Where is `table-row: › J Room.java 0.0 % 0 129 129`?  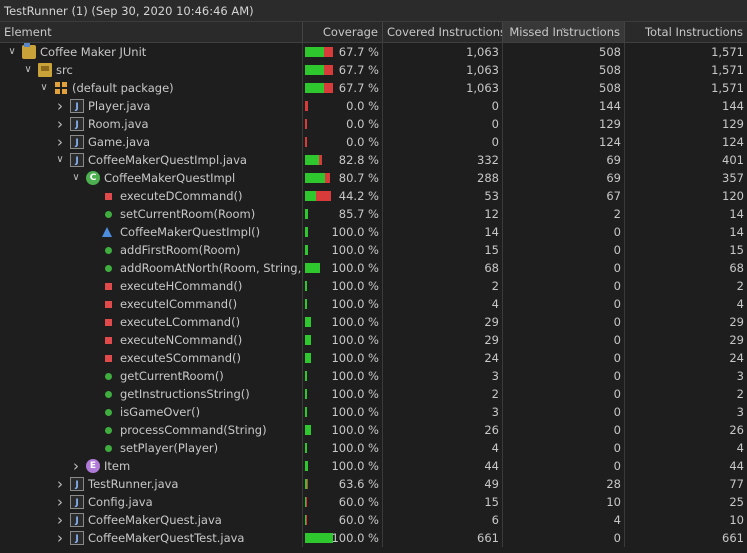 table-row: › J Room.java 0.0 % 0 129 129 is located at coordinates (373, 124).